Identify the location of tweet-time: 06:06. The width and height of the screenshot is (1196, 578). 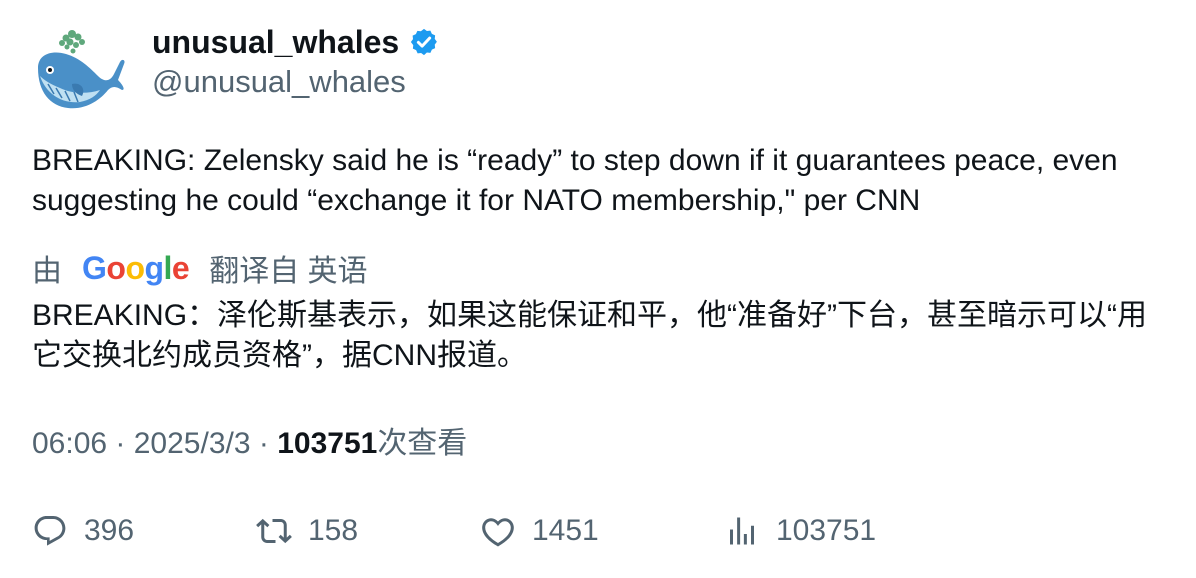
(69, 443).